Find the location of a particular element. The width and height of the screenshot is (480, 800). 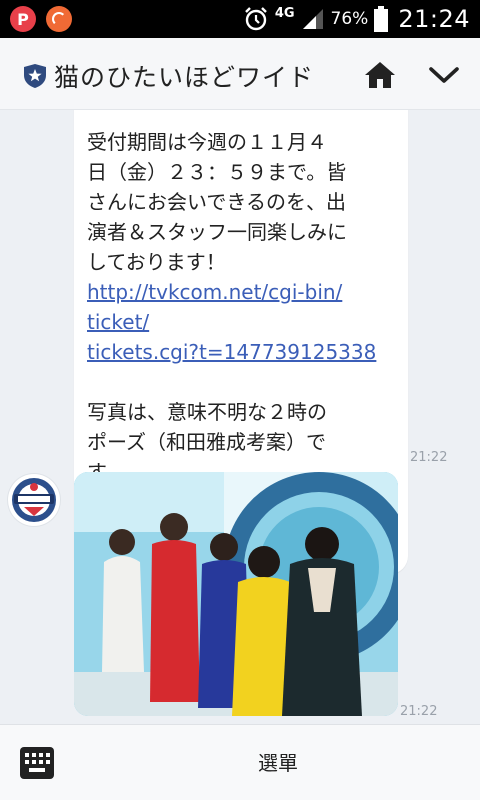

photo-timestamp: 21:22 is located at coordinates (419, 711).